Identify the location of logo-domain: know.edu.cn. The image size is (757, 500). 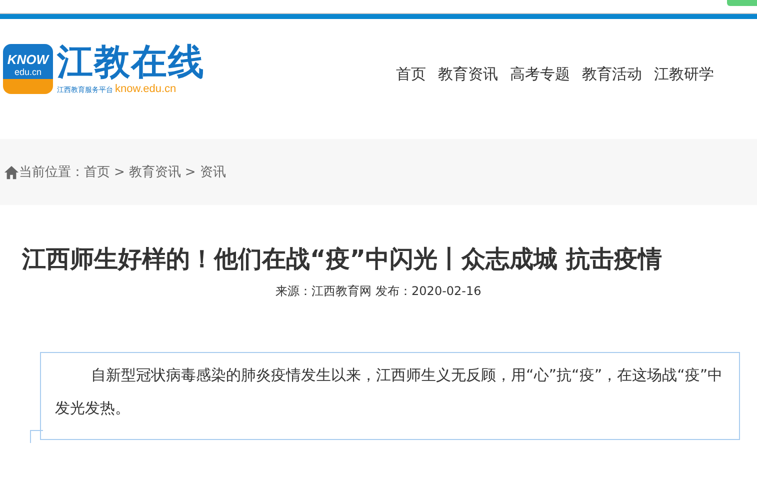
(145, 89).